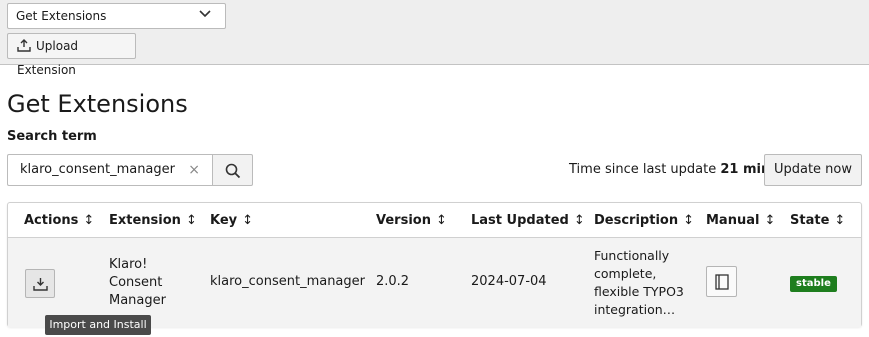 The height and width of the screenshot is (337, 869). Describe the element at coordinates (745, 169) in the screenshot. I see `last-update-elapsed: 21 min` at that location.